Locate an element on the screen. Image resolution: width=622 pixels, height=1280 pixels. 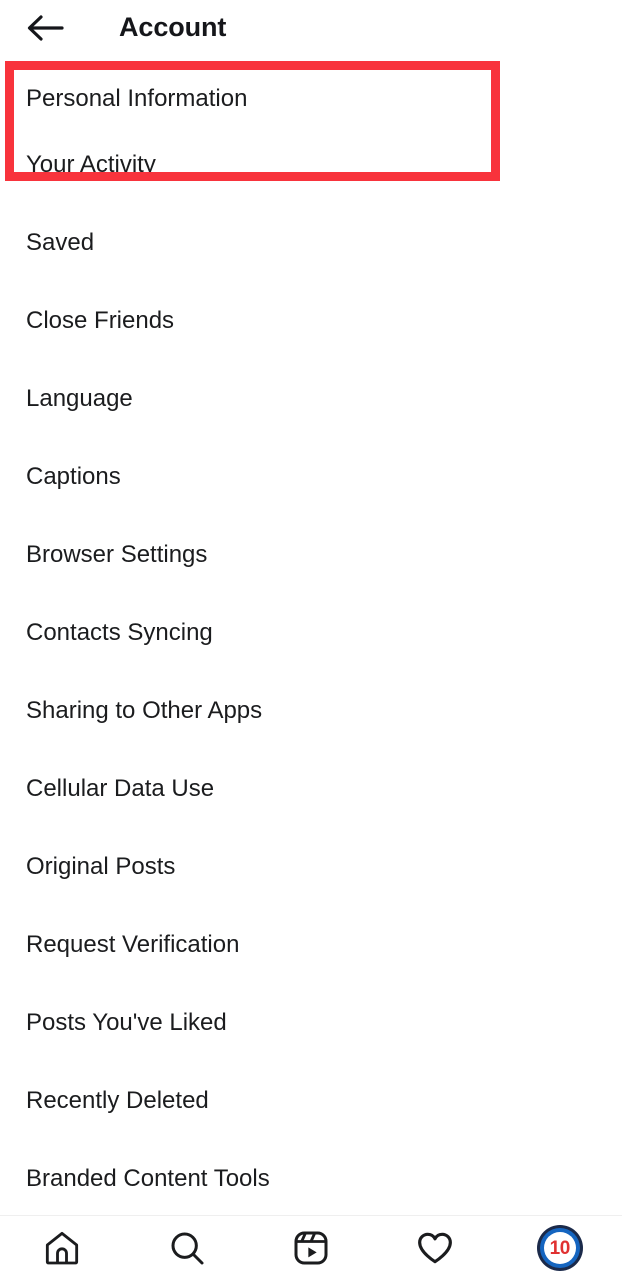
home-icon is located at coordinates (62, 1248).